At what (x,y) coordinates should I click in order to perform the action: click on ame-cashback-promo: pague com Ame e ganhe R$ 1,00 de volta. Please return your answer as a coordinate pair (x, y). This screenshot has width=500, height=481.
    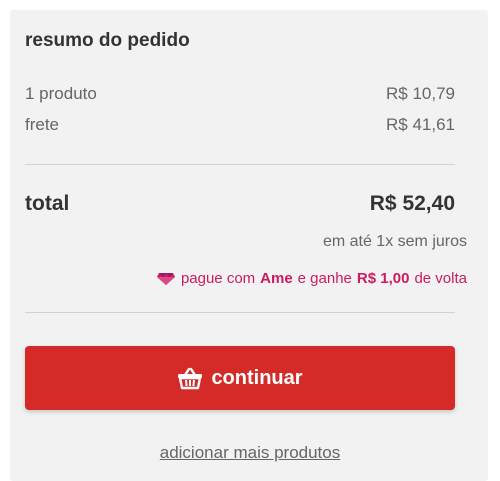
    Looking at the image, I should click on (311, 278).